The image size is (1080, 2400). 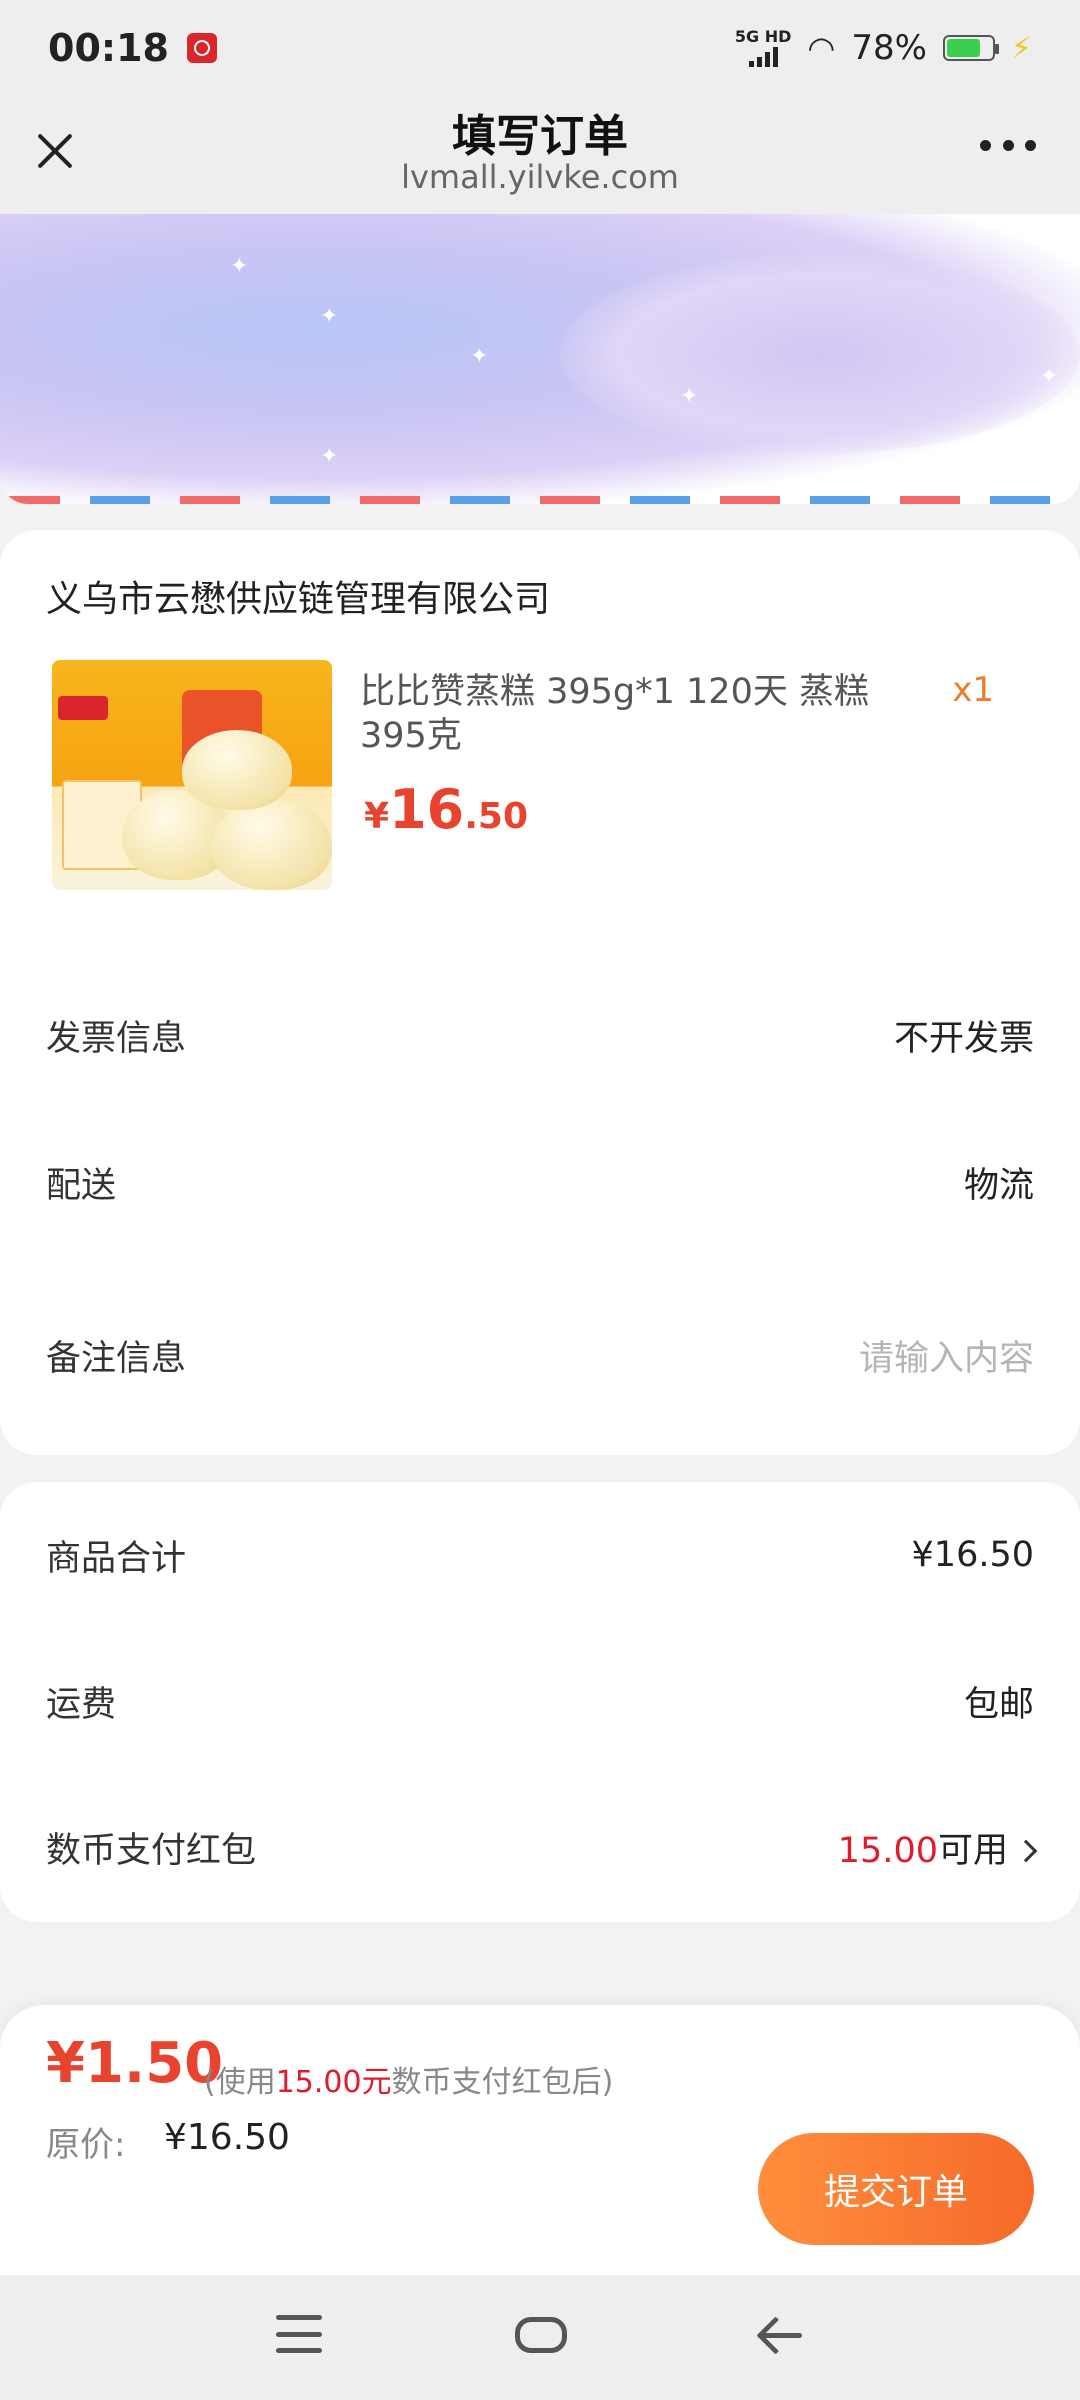 I want to click on coin-redpacket-value: 15.00可用, so click(x=937, y=1847).